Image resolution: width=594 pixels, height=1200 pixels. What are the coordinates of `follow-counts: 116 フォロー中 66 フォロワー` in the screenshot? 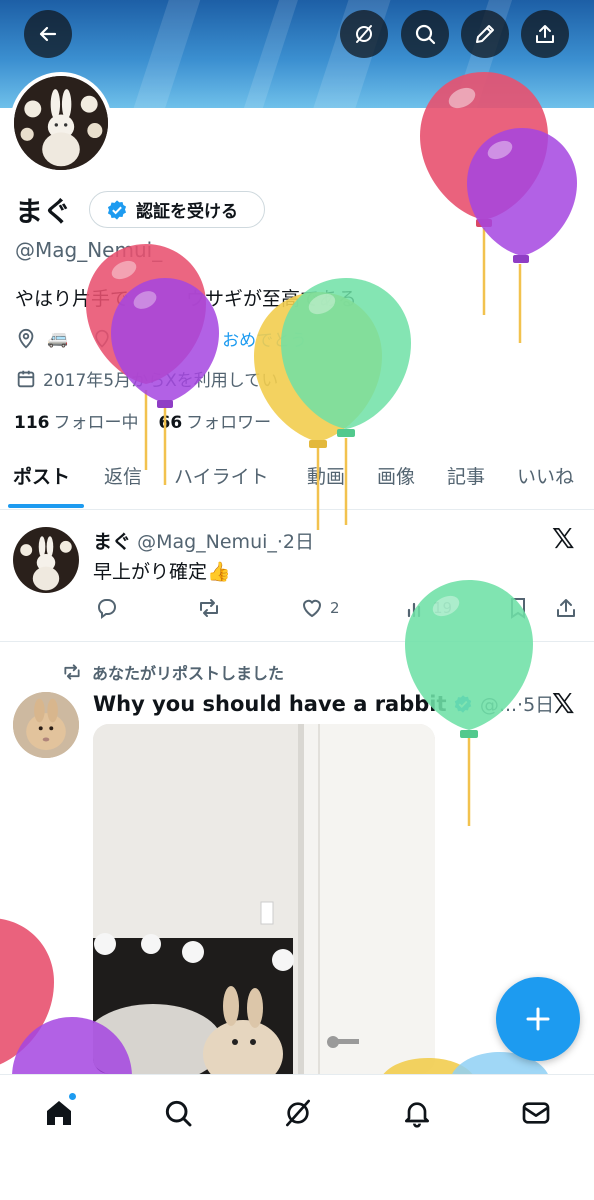 It's located at (142, 420).